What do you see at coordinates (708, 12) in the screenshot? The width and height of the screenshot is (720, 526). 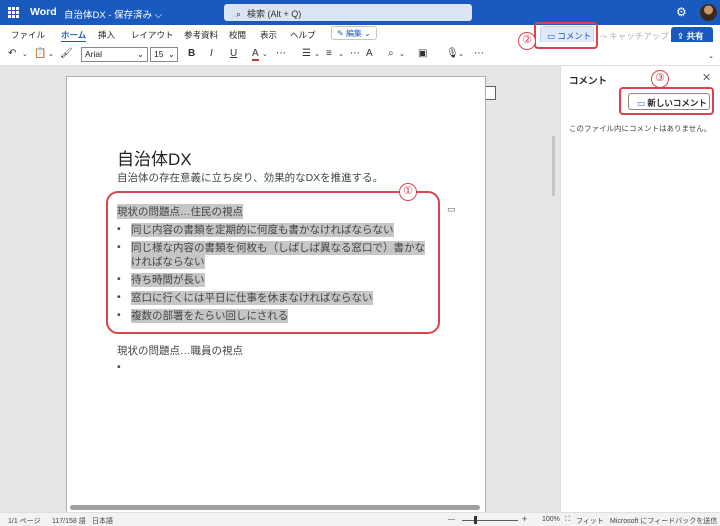 I see `avatar` at bounding box center [708, 12].